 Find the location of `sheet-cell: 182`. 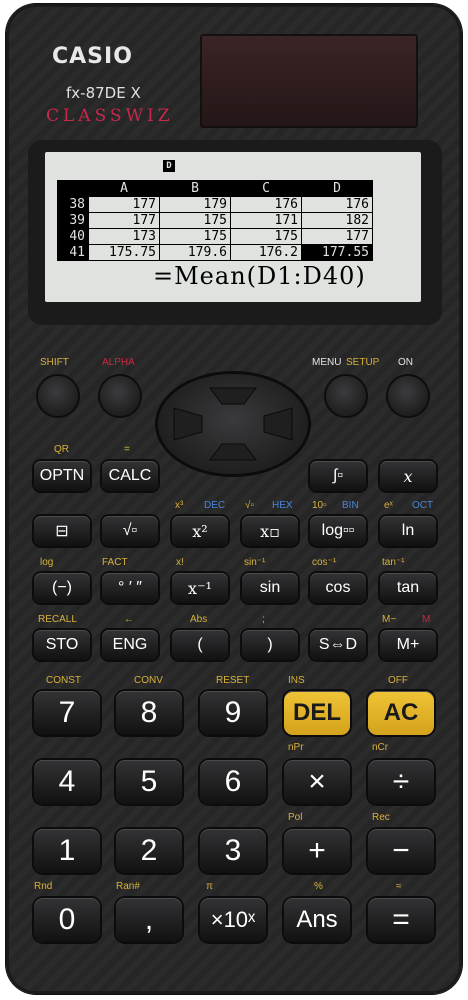

sheet-cell: 182 is located at coordinates (337, 220).